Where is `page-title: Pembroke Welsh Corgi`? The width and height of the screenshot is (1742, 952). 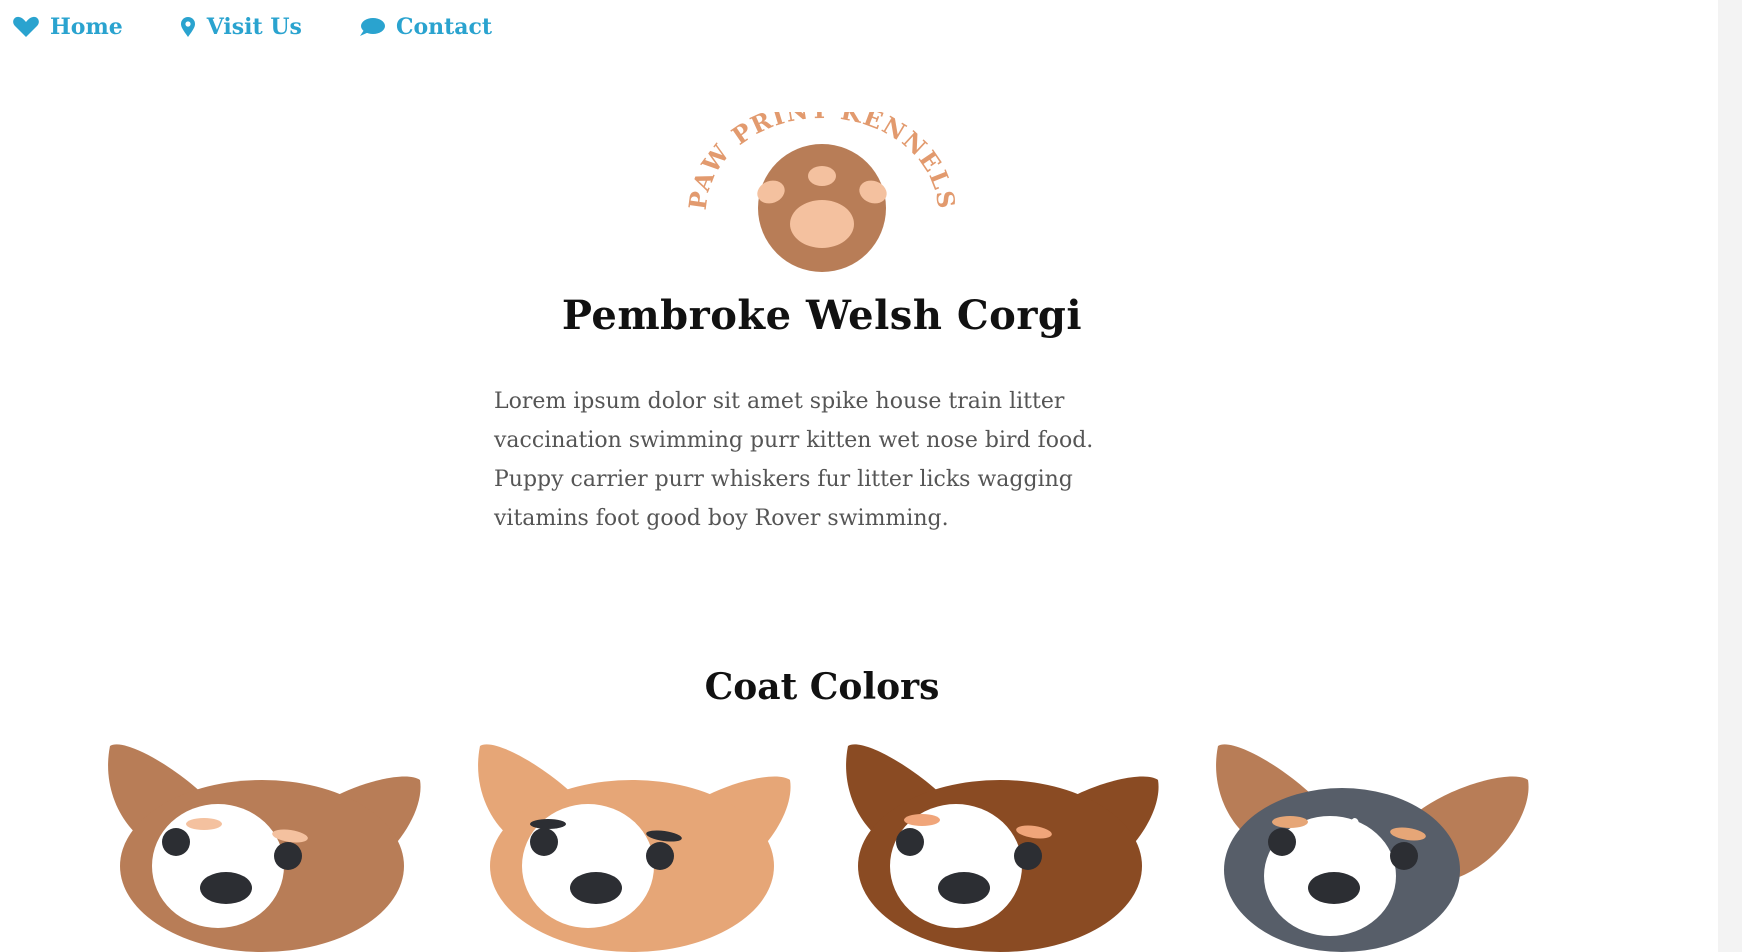 page-title: Pembroke Welsh Corgi is located at coordinates (822, 315).